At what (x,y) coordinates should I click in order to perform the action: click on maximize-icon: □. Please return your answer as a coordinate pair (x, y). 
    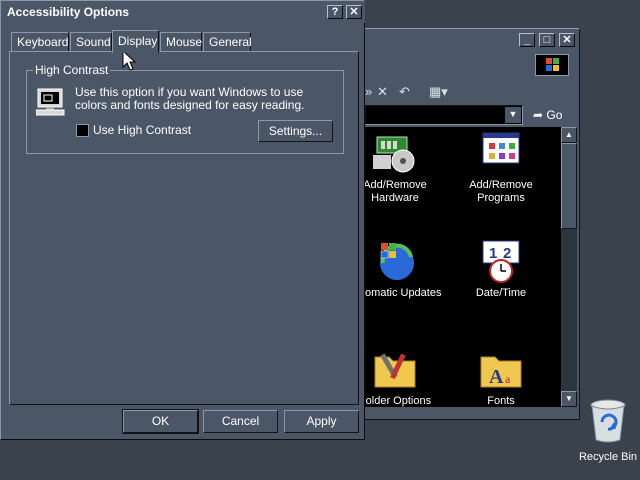
    Looking at the image, I should click on (547, 40).